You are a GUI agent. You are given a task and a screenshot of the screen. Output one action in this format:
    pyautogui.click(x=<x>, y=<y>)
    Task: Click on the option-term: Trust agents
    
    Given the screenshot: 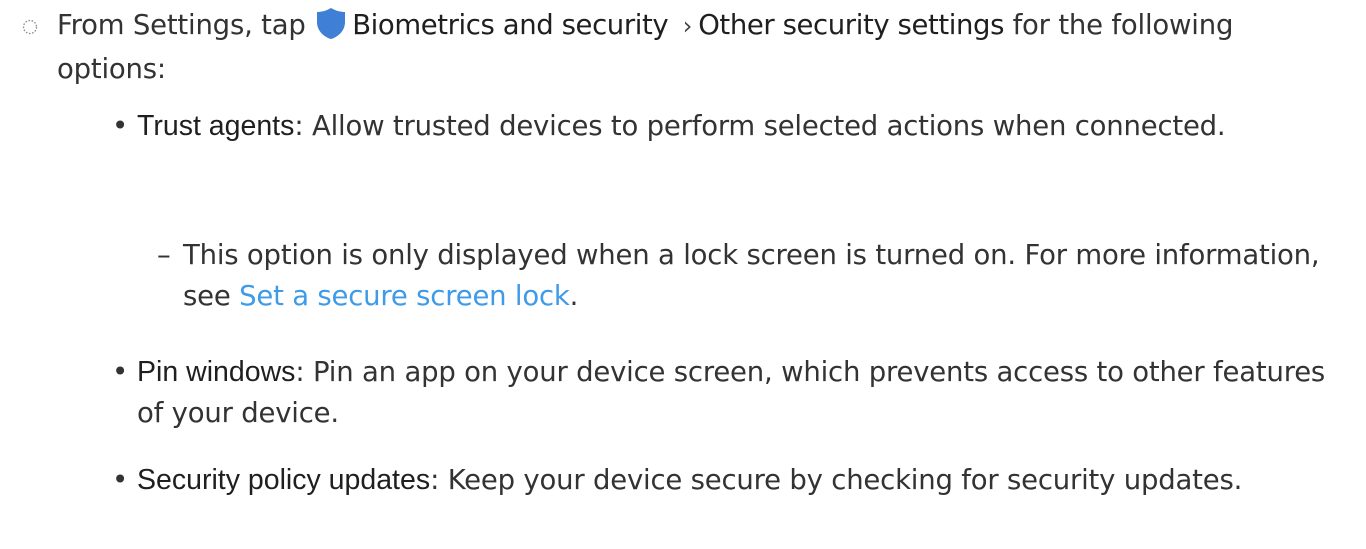 What is the action you would take?
    pyautogui.click(x=216, y=126)
    